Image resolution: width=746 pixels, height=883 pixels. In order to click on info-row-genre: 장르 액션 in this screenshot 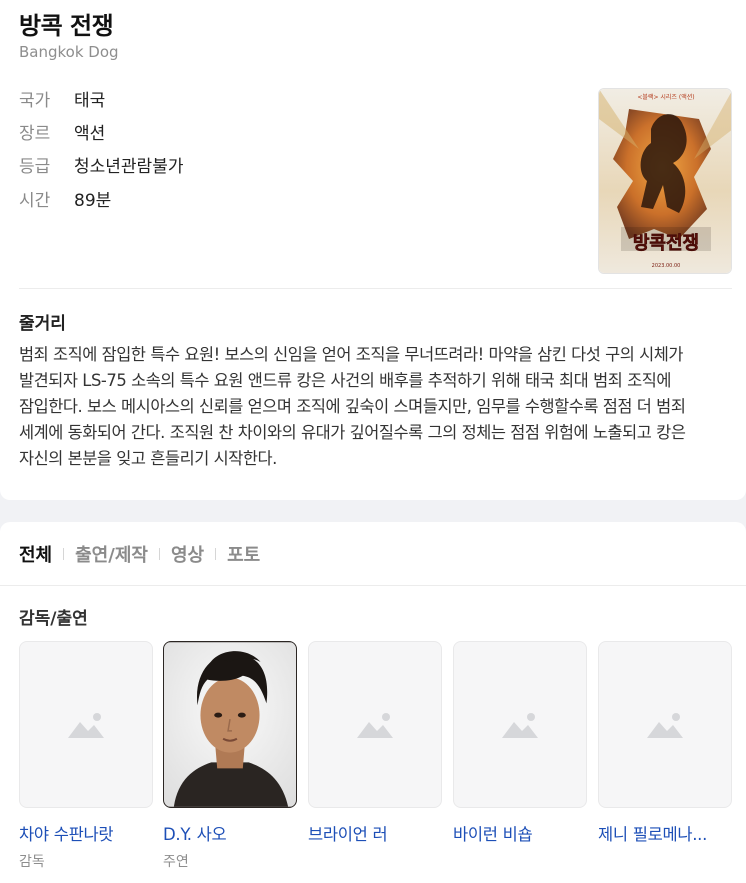, I will do `click(62, 131)`.